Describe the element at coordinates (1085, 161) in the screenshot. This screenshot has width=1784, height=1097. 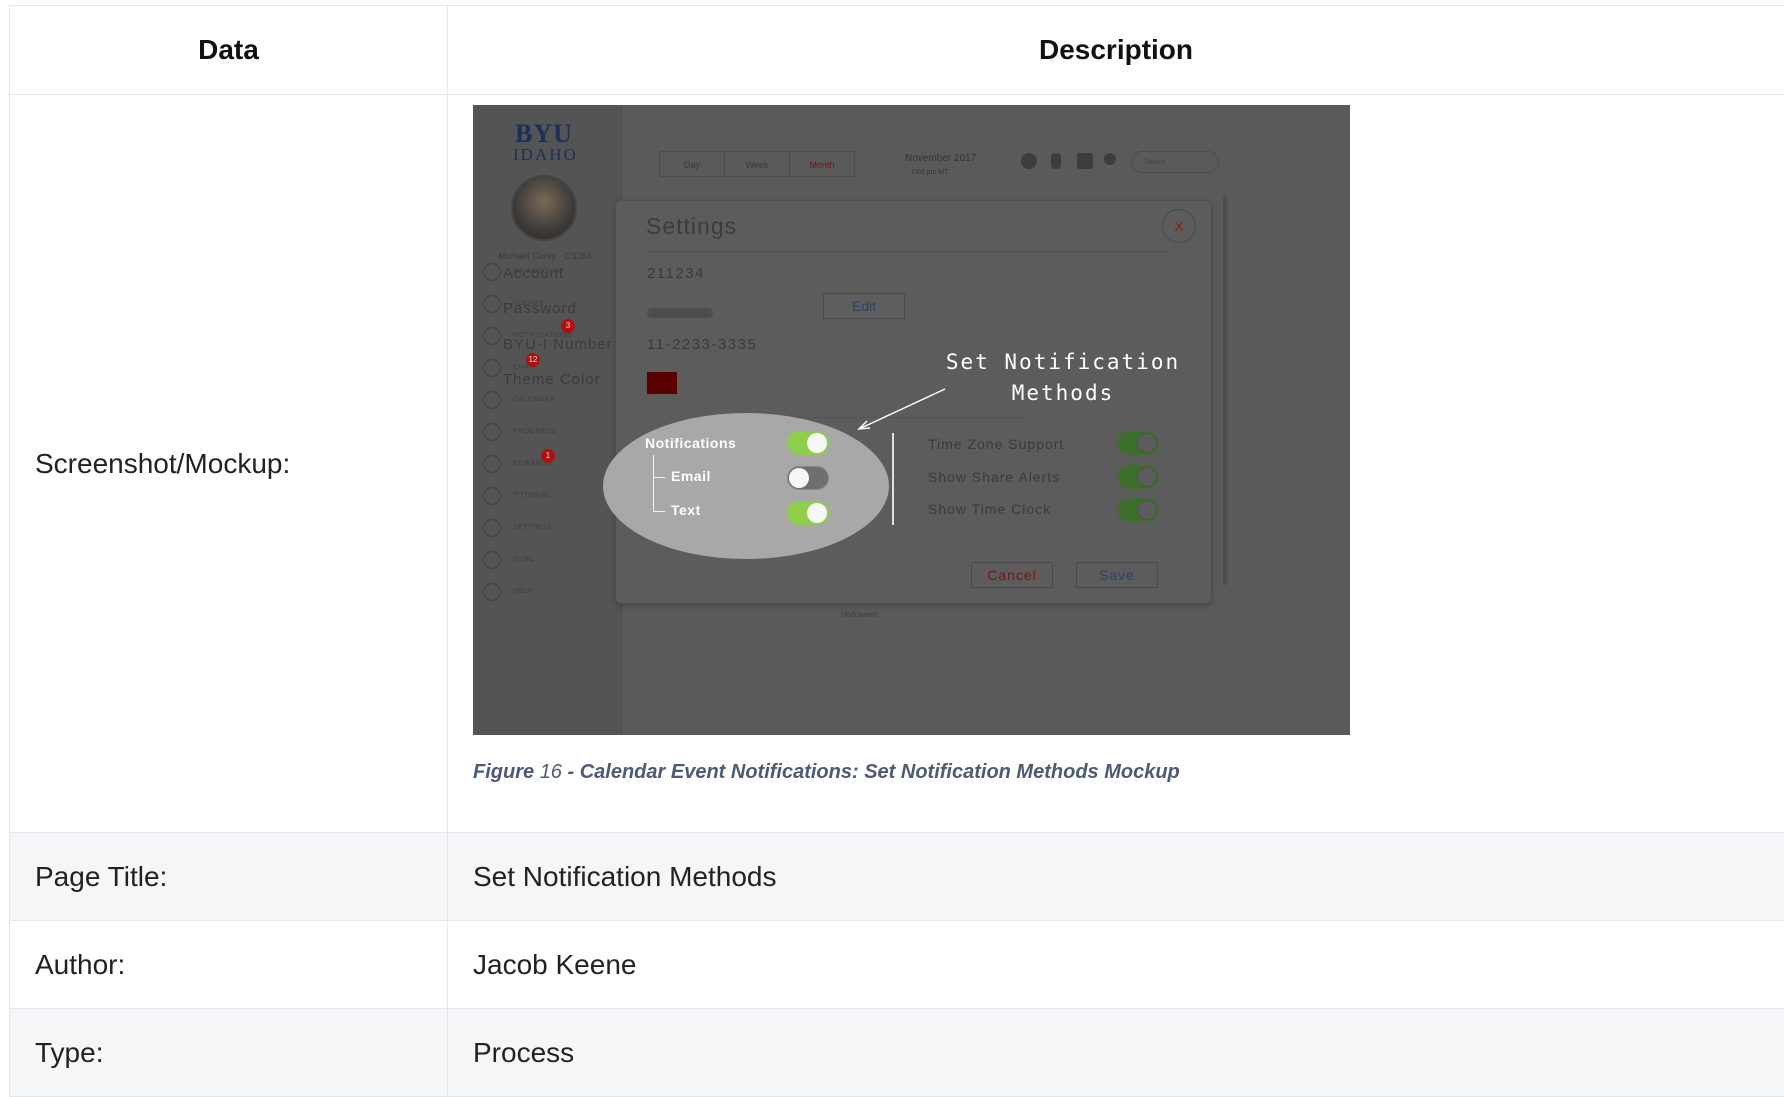
I see `filter-icon` at that location.